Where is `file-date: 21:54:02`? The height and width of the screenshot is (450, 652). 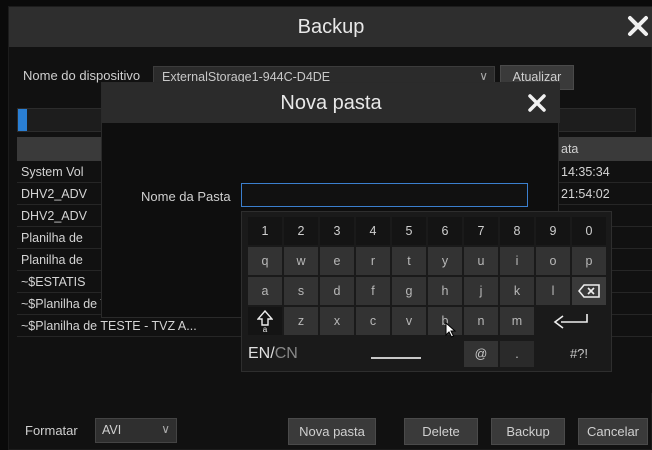
file-date: 21:54:02 is located at coordinates (585, 194).